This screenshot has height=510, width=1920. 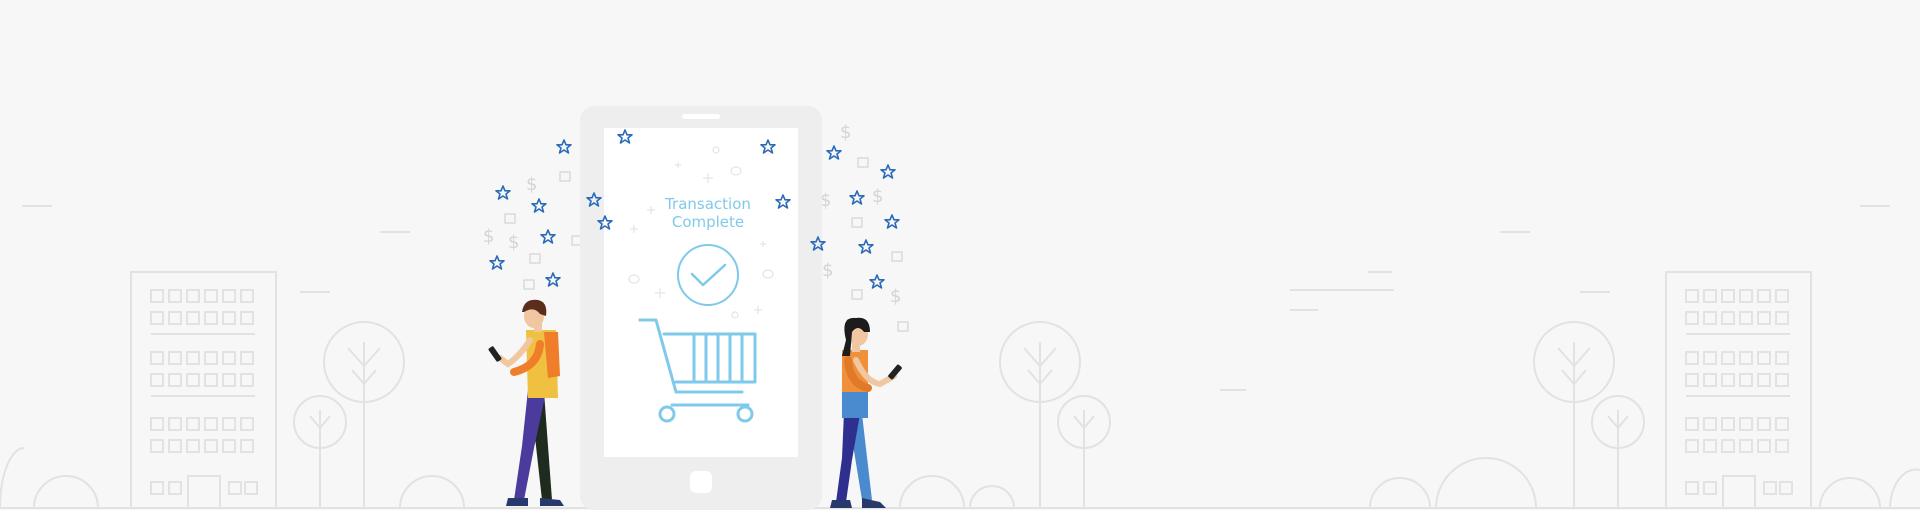 What do you see at coordinates (701, 292) in the screenshot?
I see `phone-screen` at bounding box center [701, 292].